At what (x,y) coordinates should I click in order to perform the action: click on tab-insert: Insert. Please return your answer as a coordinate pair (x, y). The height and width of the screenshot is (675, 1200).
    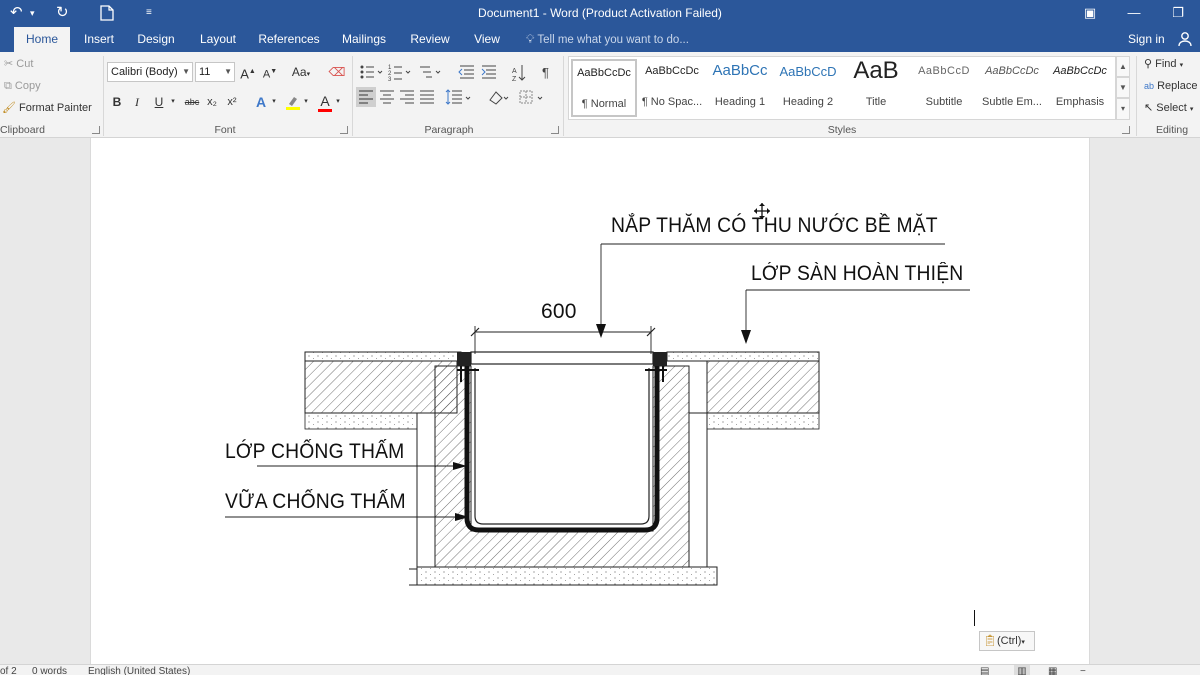
    Looking at the image, I should click on (99, 39).